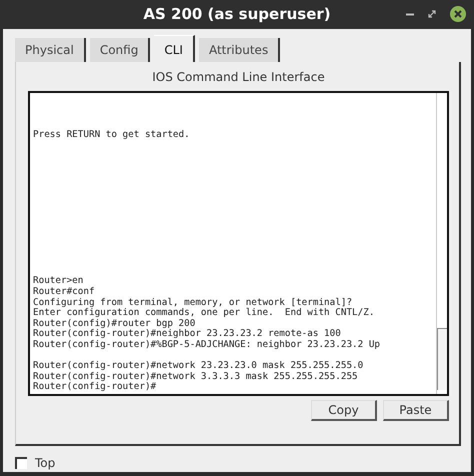 The image size is (474, 476). What do you see at coordinates (207, 345) in the screenshot?
I see `terminal-line: Router(config-router)#%BGP-5-ADJCHANGE: neighbor 23.23.23.2 Up` at bounding box center [207, 345].